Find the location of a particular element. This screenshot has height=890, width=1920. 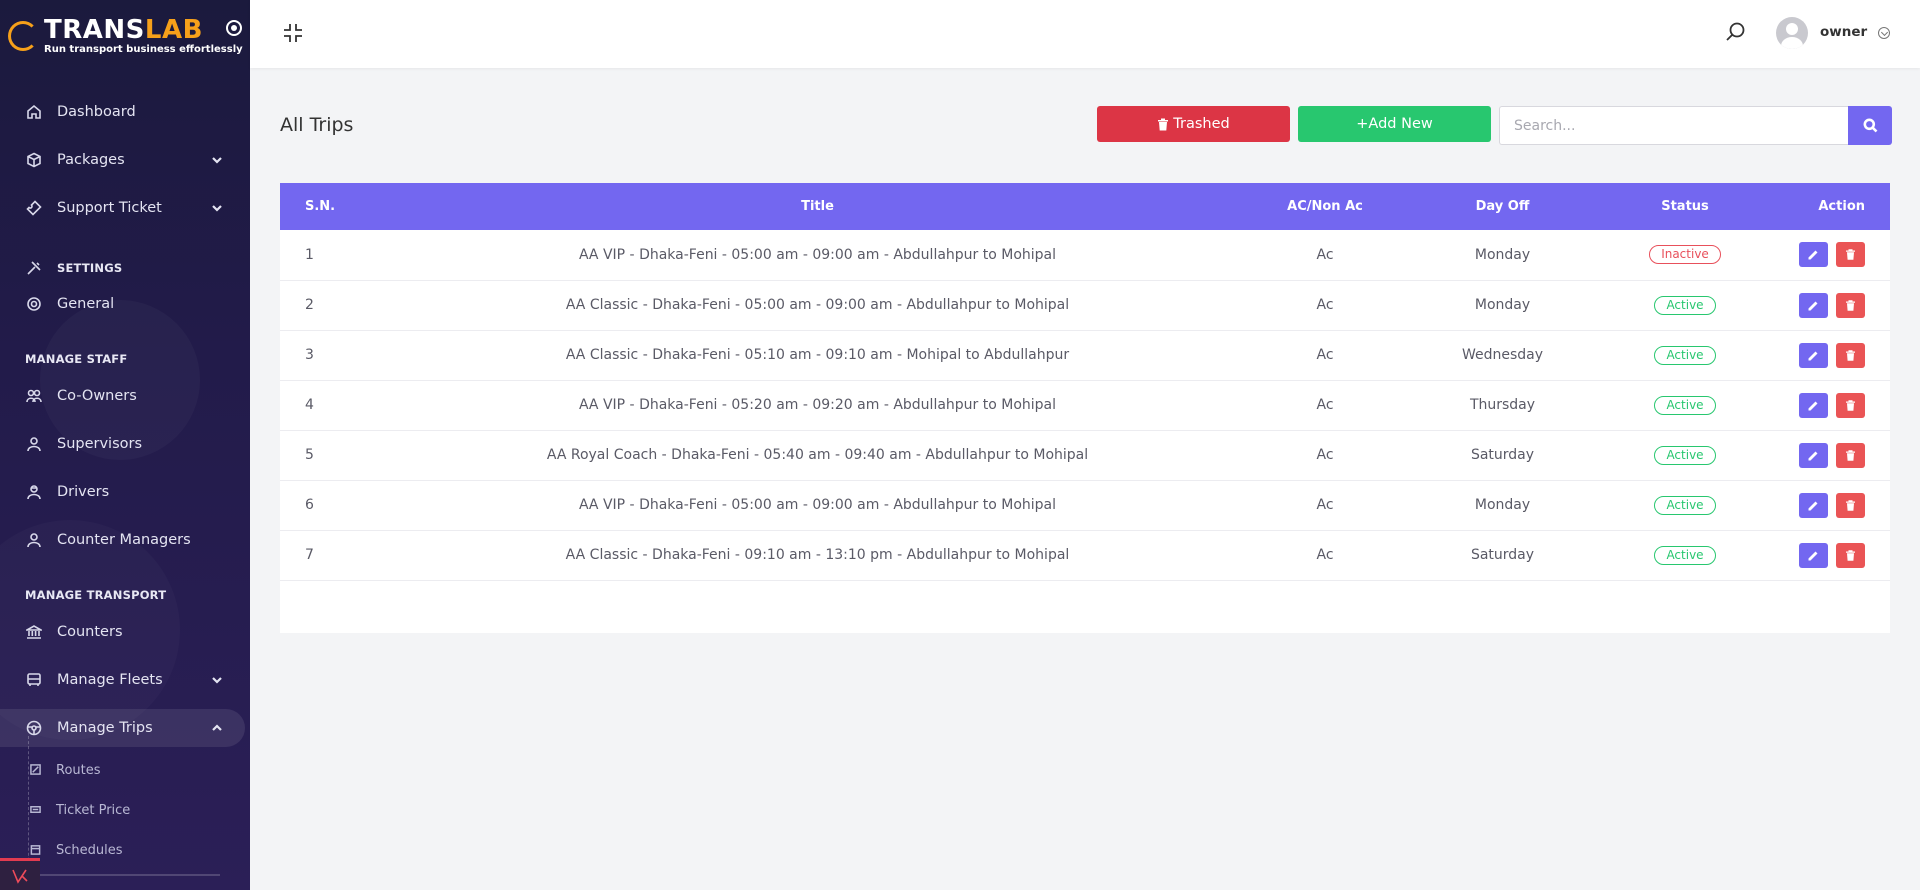

header-day-off: Day Off is located at coordinates (1502, 206).